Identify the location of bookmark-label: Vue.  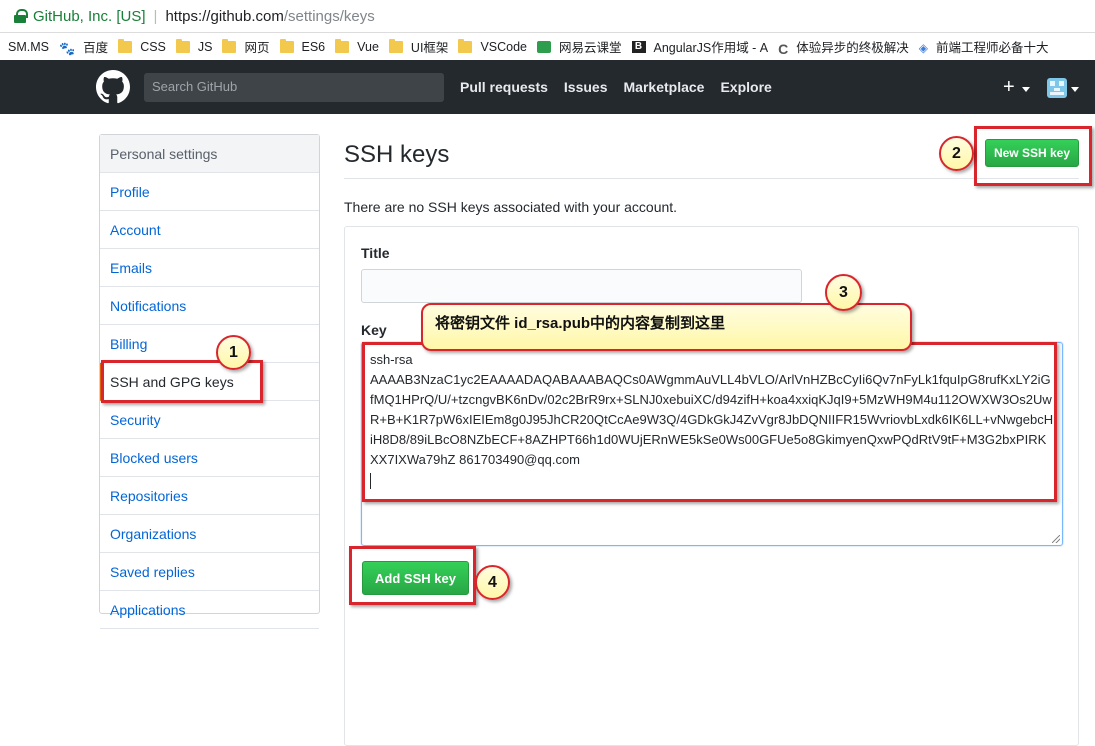
(368, 46).